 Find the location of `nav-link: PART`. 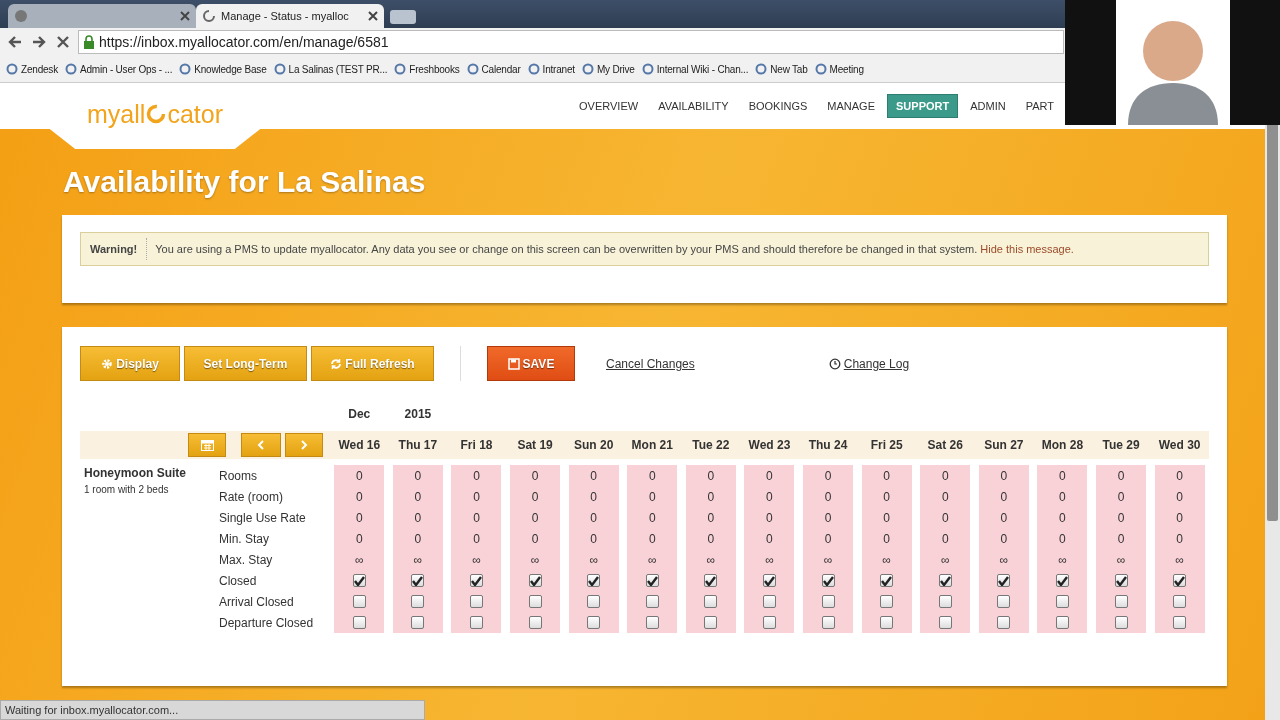

nav-link: PART is located at coordinates (1039, 106).